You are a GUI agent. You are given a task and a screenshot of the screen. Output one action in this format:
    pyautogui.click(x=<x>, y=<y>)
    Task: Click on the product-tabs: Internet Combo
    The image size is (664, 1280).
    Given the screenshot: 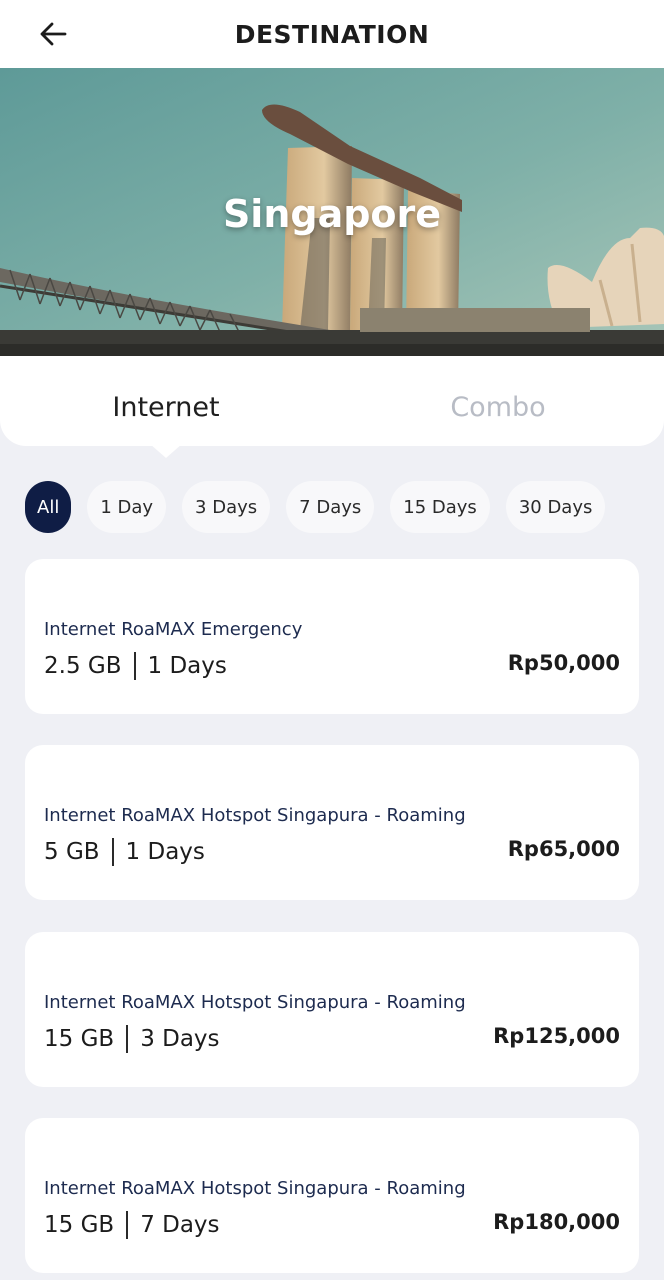 What is the action you would take?
    pyautogui.click(x=332, y=407)
    